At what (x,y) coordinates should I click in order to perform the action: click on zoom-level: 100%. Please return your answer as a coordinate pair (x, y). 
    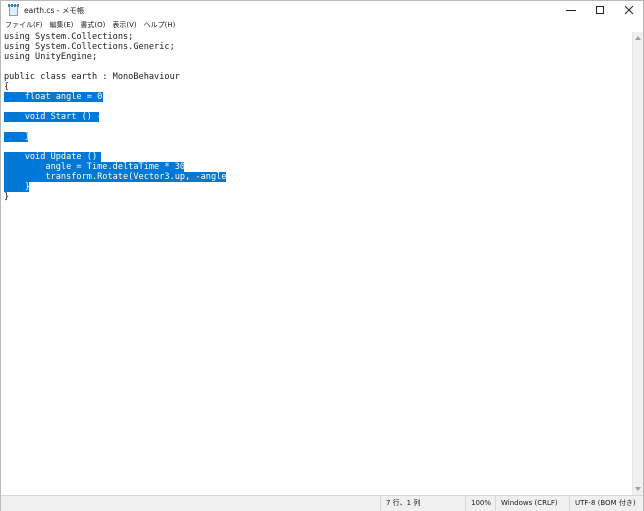
    Looking at the image, I should click on (480, 503).